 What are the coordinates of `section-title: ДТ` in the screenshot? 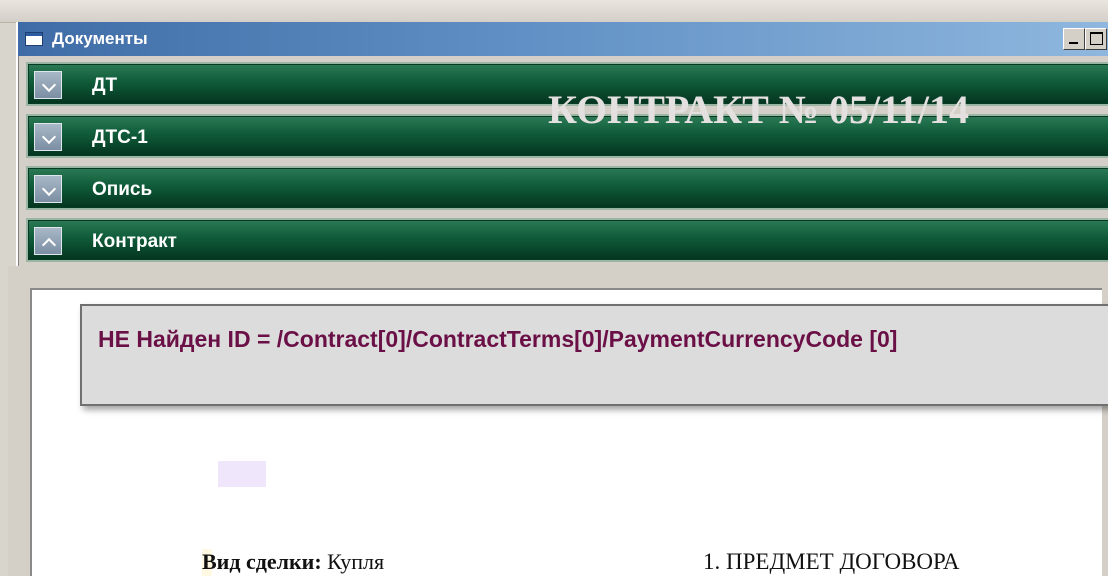 It's located at (105, 85).